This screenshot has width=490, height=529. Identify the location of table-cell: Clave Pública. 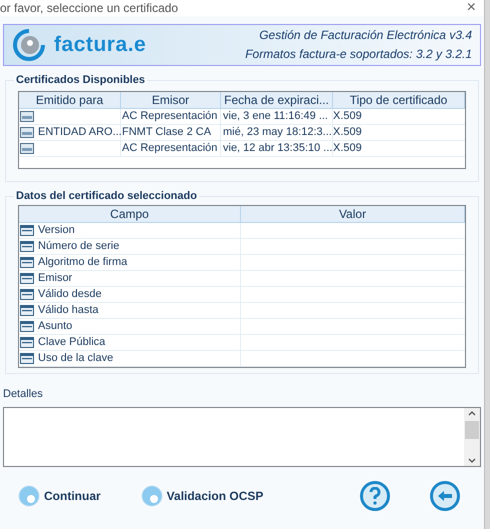
(72, 342).